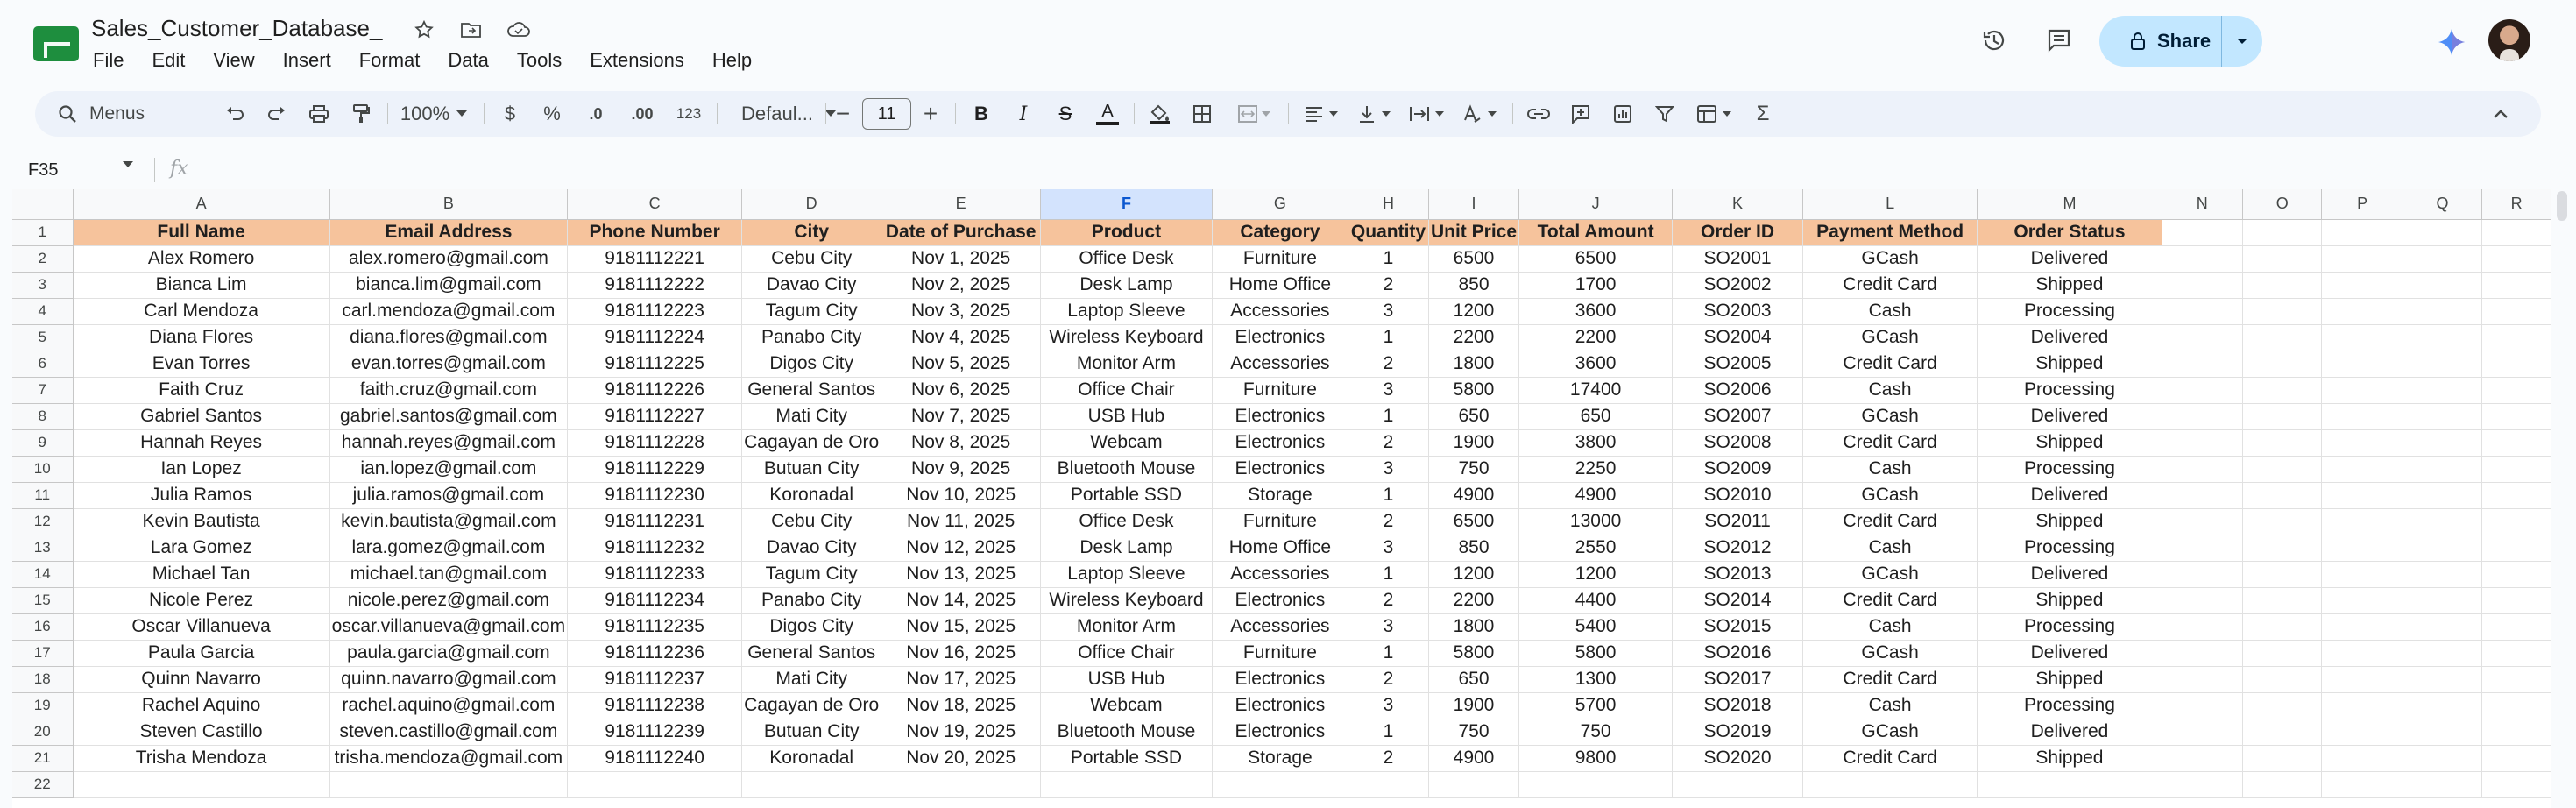 Image resolution: width=2576 pixels, height=808 pixels. I want to click on cell: 9181112240, so click(655, 758).